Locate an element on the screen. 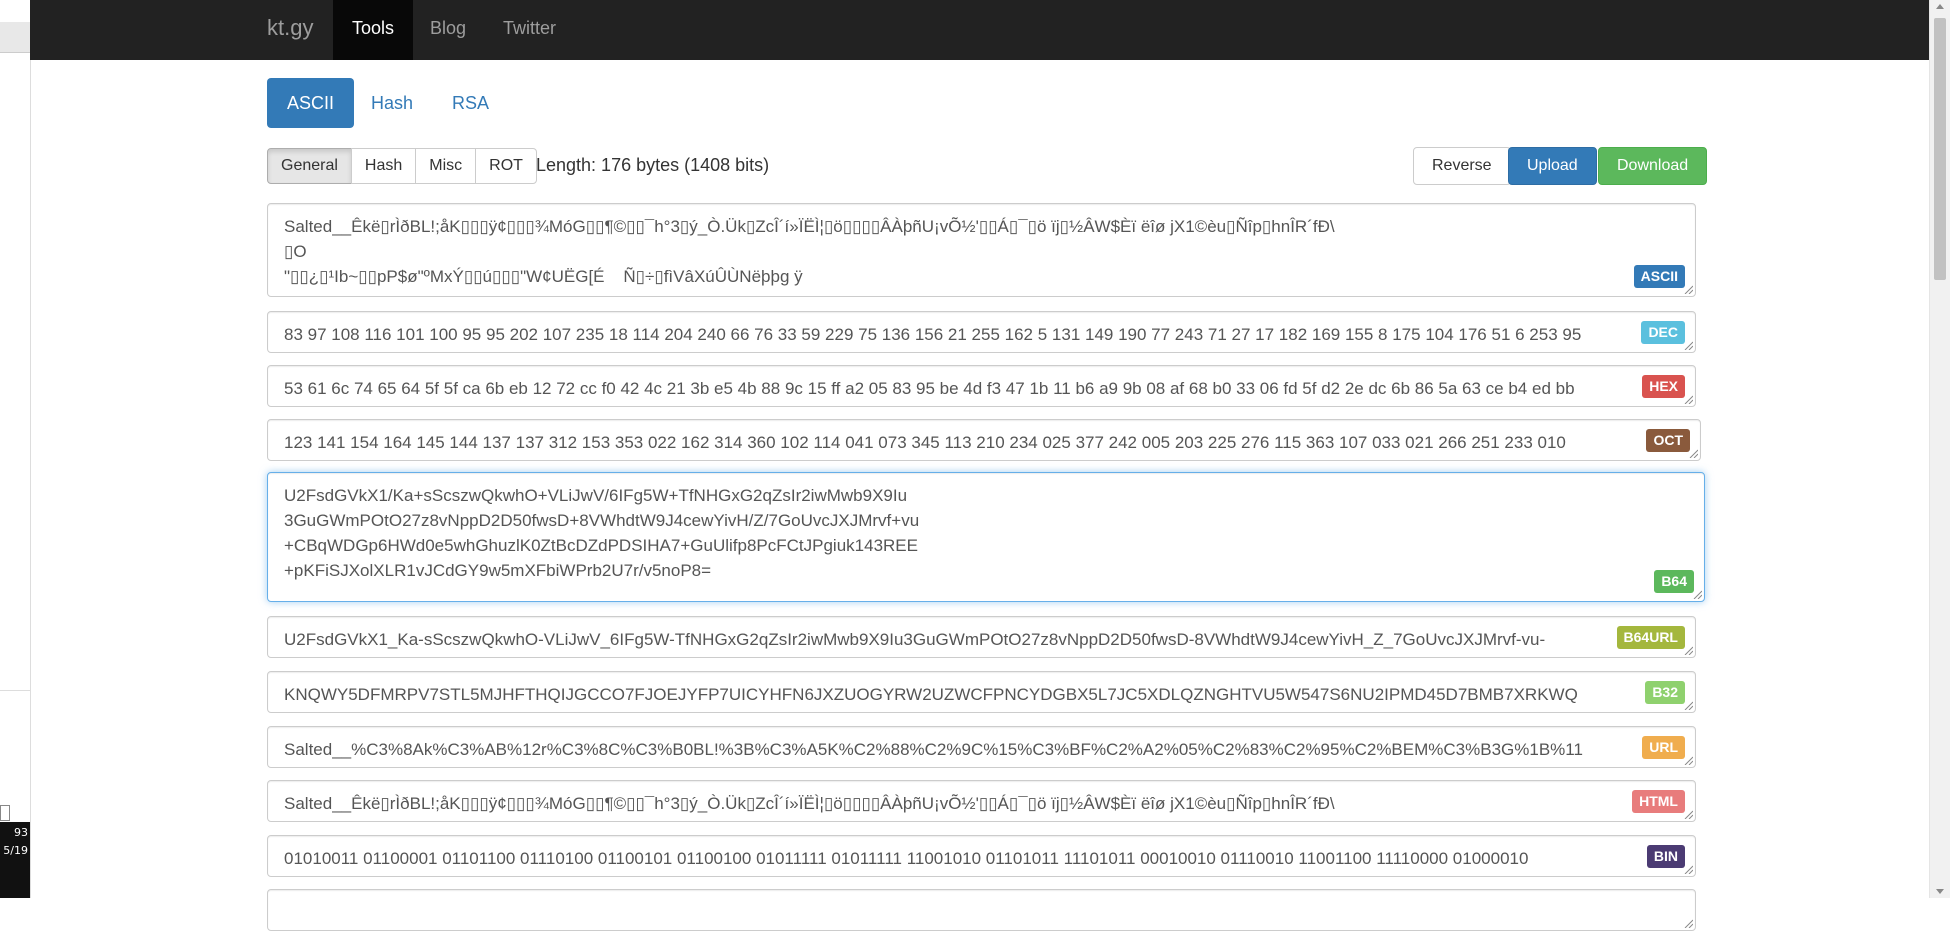  html-badge: HTML is located at coordinates (1658, 801).